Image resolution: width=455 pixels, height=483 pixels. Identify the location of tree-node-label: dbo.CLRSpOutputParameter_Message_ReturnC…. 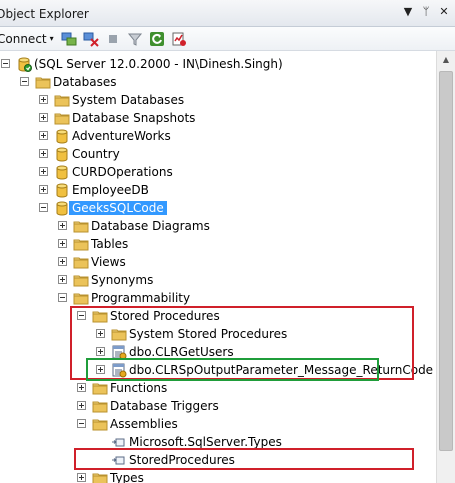
(281, 370).